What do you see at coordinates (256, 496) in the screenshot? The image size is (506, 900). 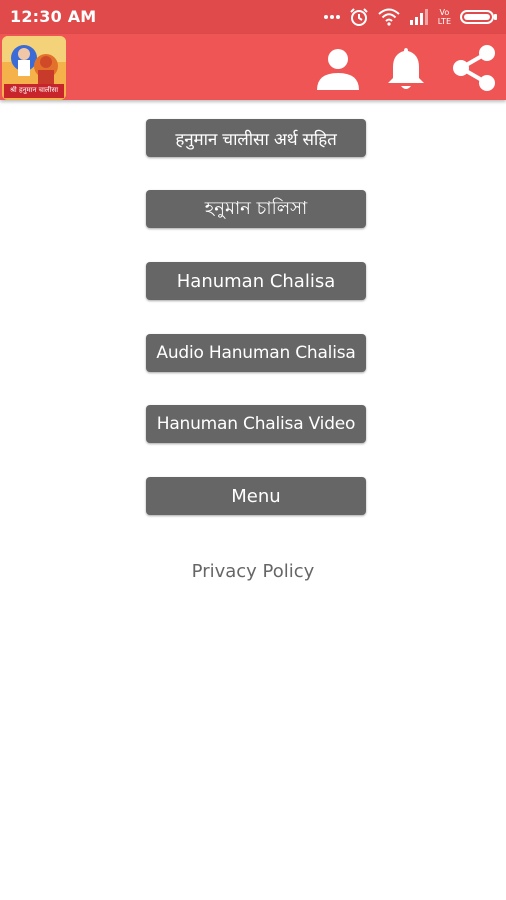 I see `menu-button: Menu` at bounding box center [256, 496].